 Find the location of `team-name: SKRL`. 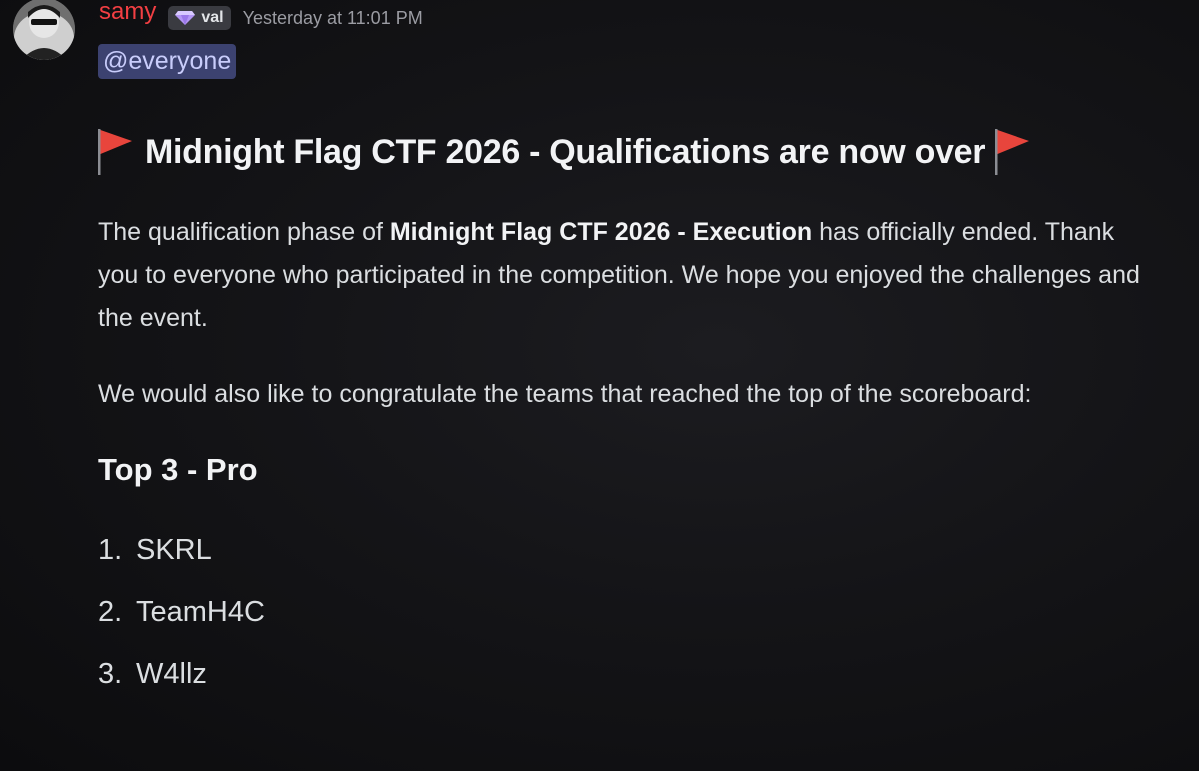

team-name: SKRL is located at coordinates (174, 550).